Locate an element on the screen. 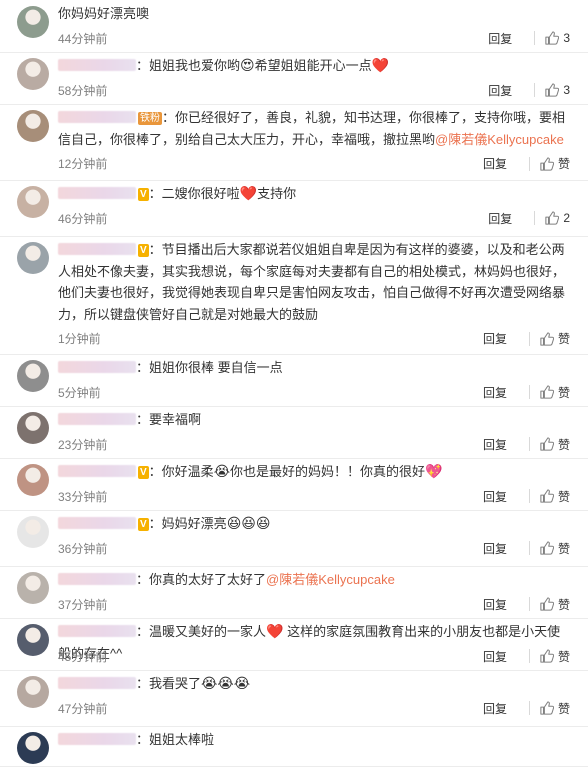  comment-item: V ：二嫂你很好啦❤️支持你 46分钟前 回复 2 is located at coordinates (294, 208).